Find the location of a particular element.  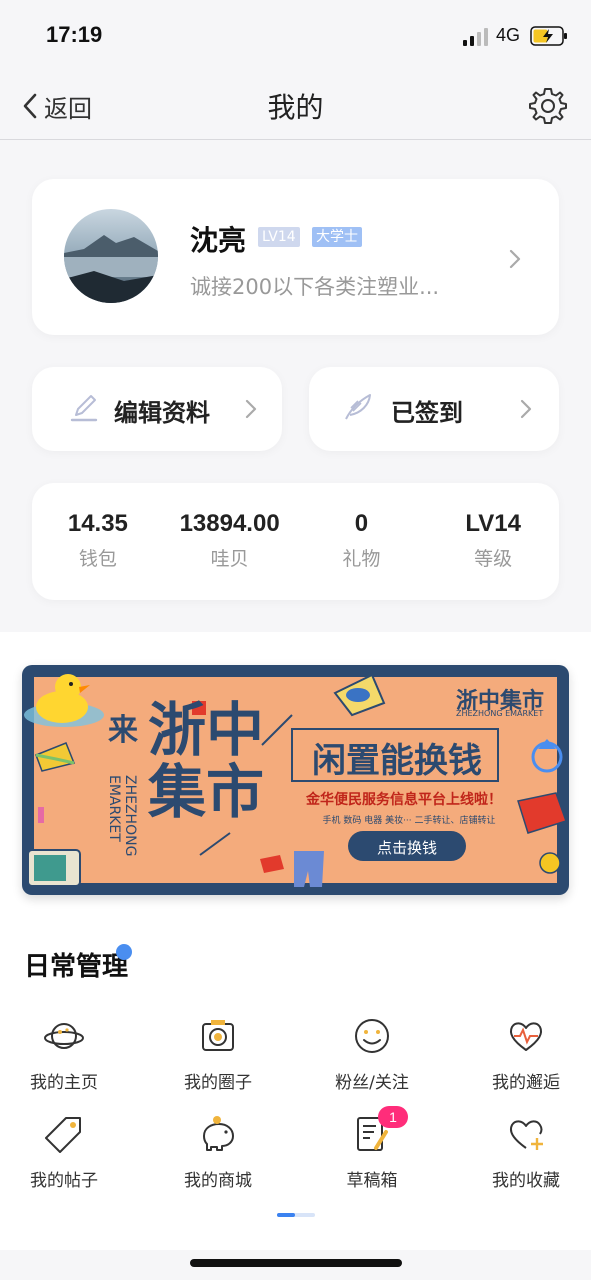

title-badge: 大学士 is located at coordinates (337, 237).